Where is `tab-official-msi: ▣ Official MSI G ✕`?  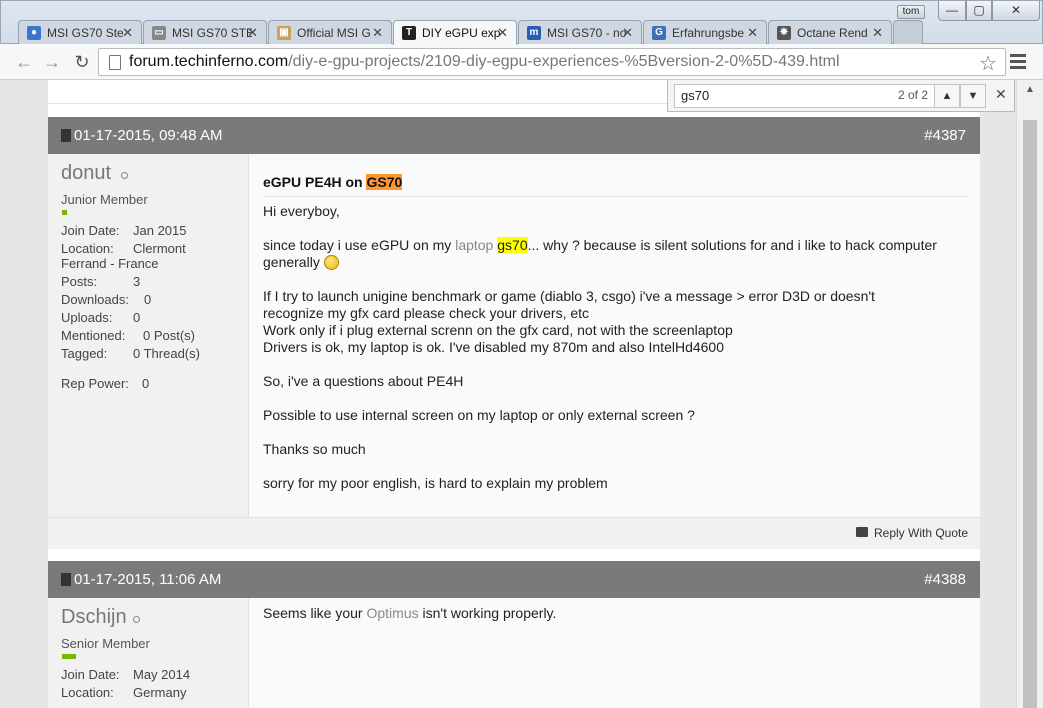 tab-official-msi: ▣ Official MSI G ✕ is located at coordinates (330, 32).